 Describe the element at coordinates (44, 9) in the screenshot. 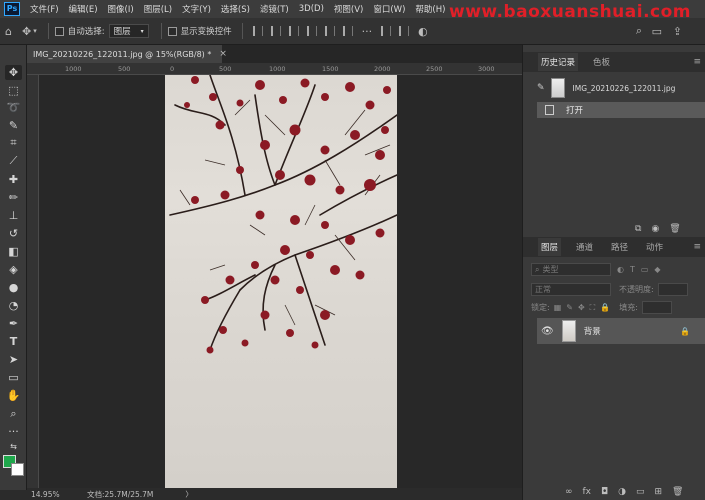

I see `menu-file: 文件(F)` at that location.